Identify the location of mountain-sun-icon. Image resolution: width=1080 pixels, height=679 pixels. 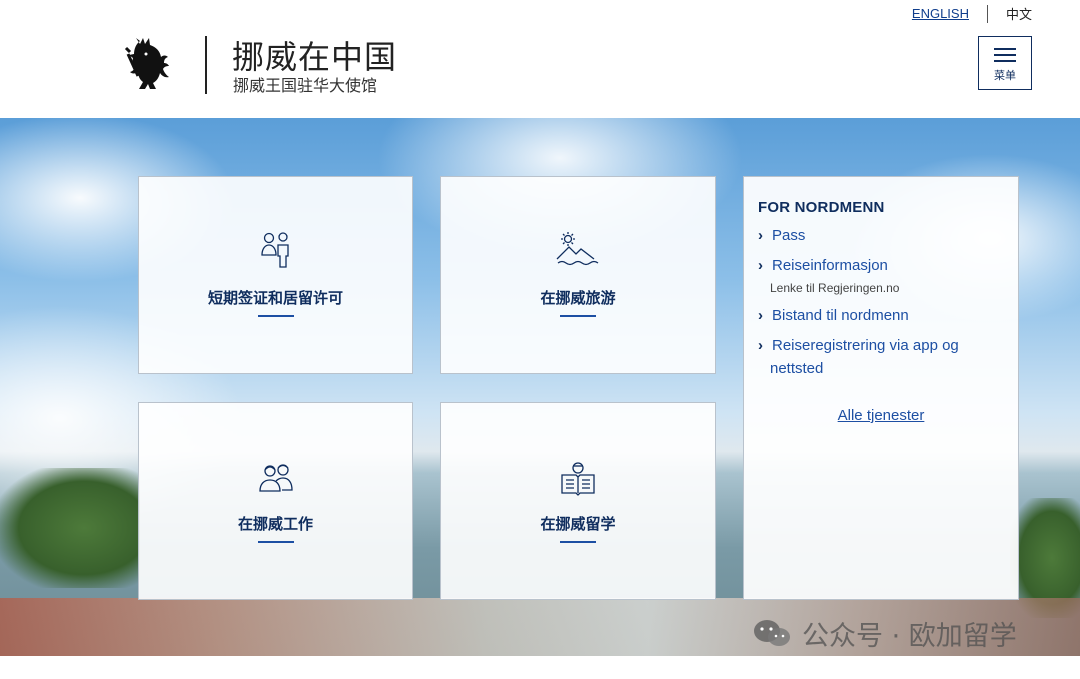
(577, 249).